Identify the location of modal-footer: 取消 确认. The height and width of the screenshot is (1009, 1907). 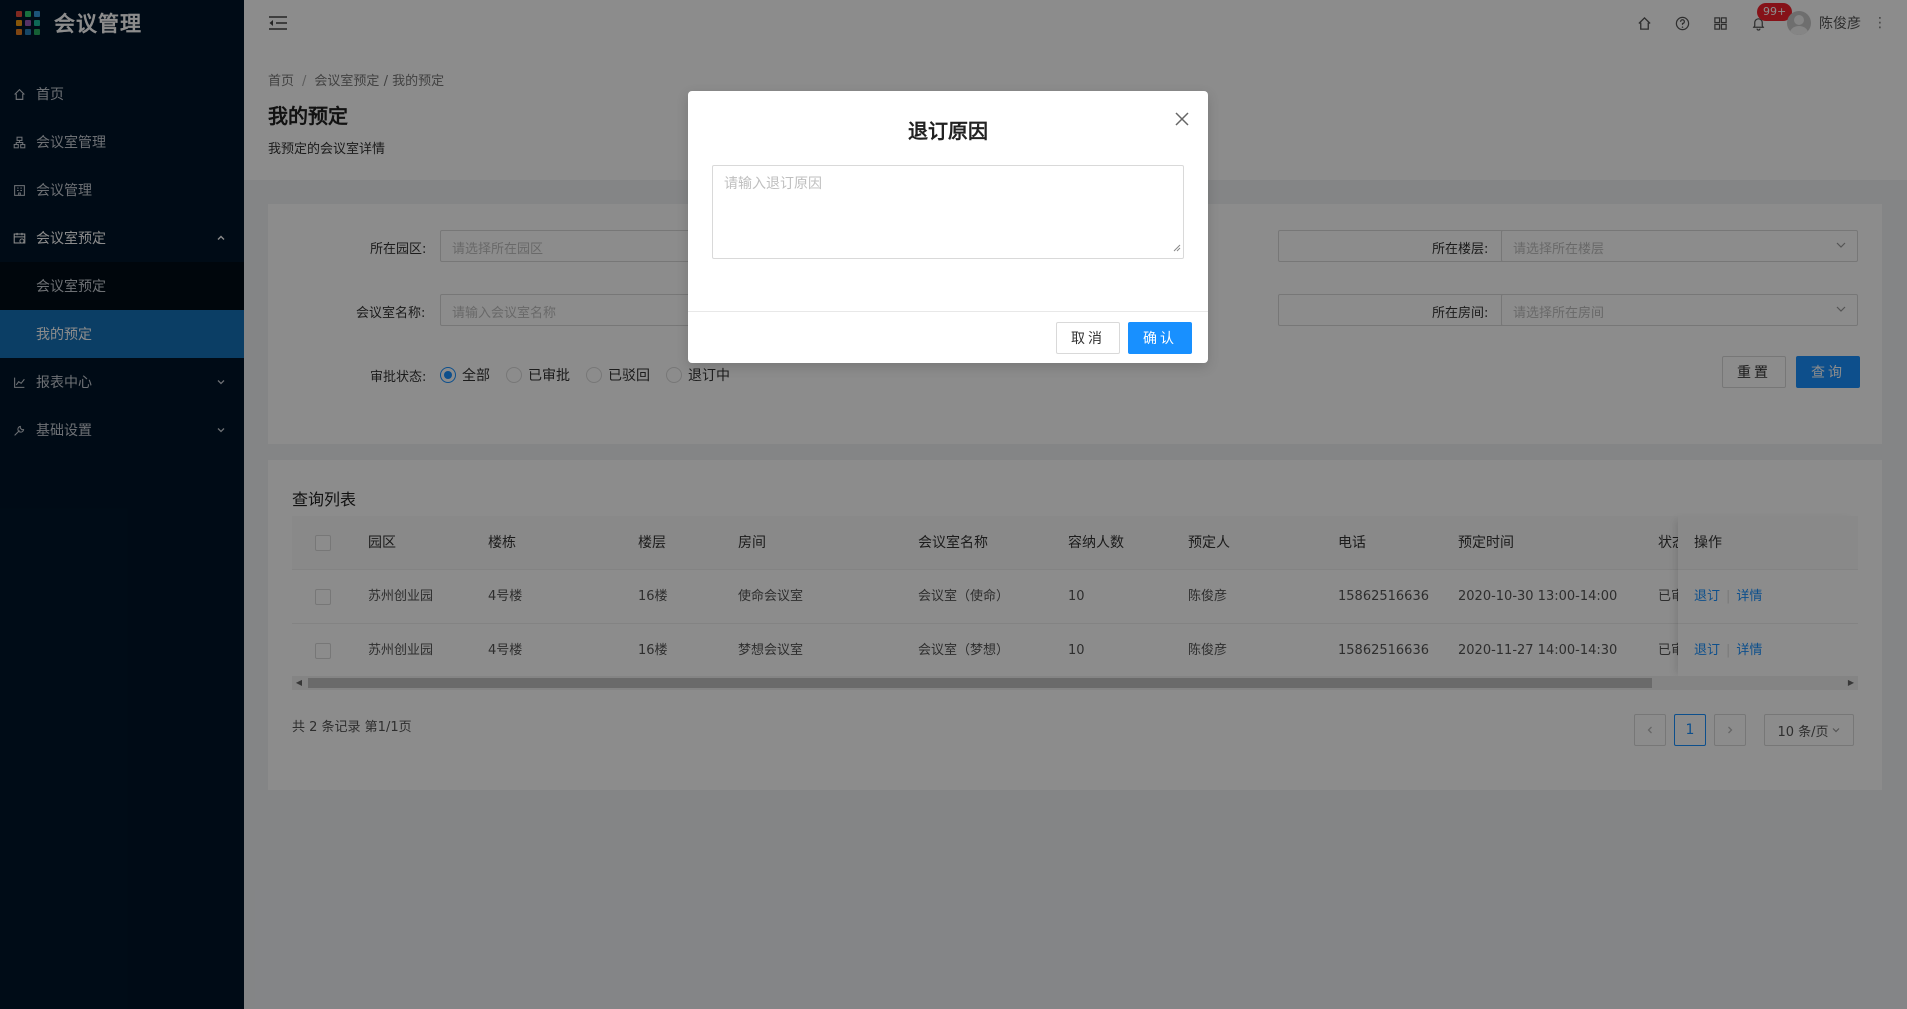
(948, 337).